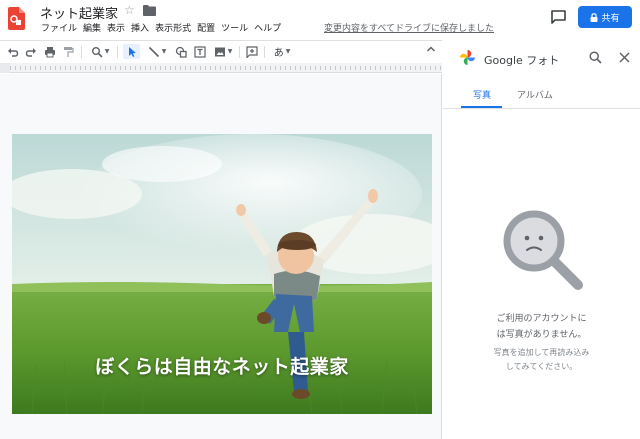 The width and height of the screenshot is (640, 439). I want to click on panel-title: Google フォト, so click(522, 60).